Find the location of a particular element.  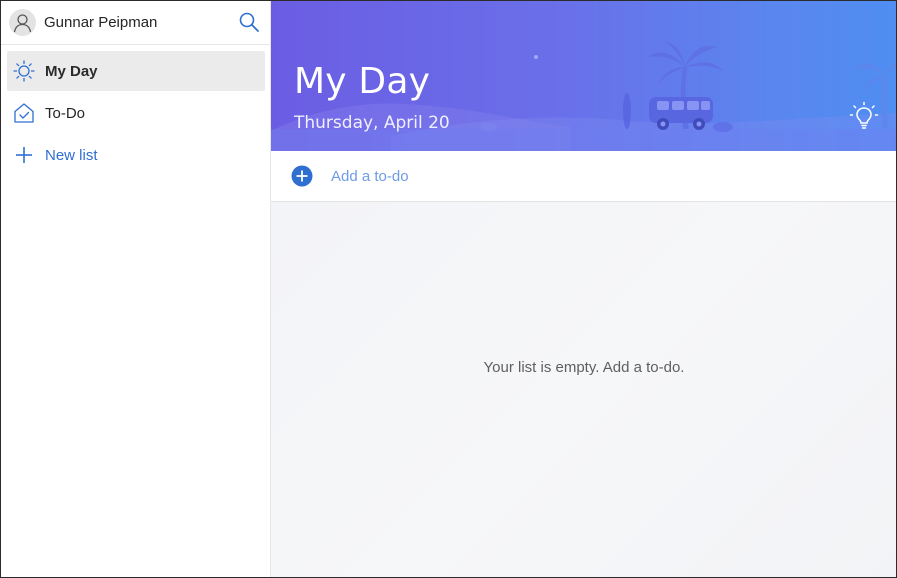

add-circle-icon is located at coordinates (302, 176).